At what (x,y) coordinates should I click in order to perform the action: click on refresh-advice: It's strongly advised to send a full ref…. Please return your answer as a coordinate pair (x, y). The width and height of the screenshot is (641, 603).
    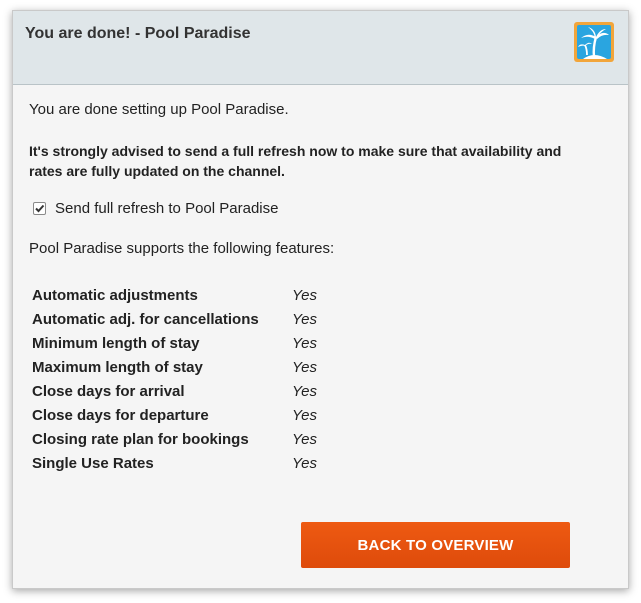
    Looking at the image, I should click on (295, 161).